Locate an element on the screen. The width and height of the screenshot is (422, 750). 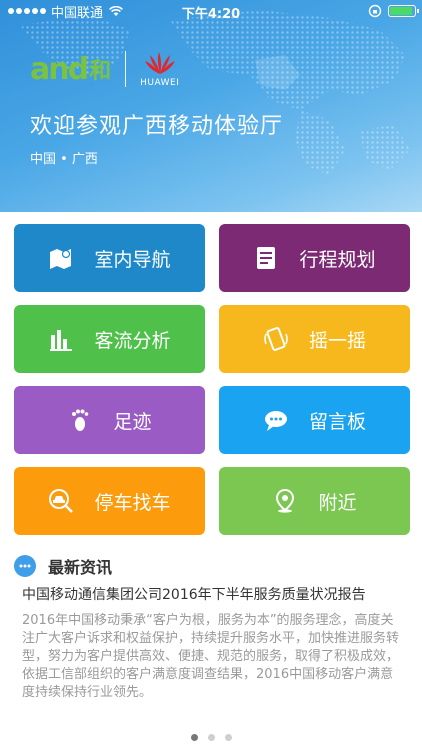
rotation-lock-icon is located at coordinates (375, 11).